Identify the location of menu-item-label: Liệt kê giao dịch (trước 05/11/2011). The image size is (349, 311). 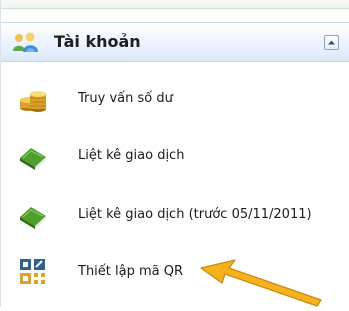
(195, 214).